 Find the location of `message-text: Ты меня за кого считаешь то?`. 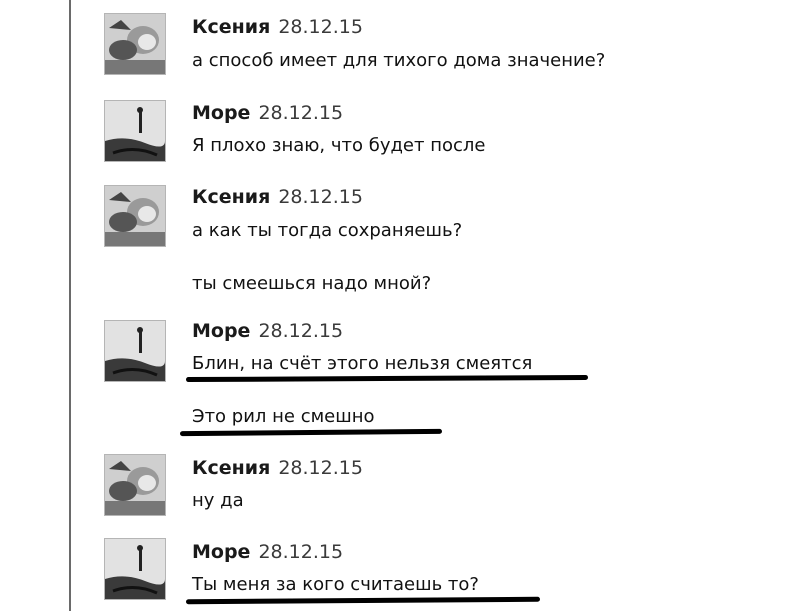

message-text: Ты меня за кого считаешь то? is located at coordinates (335, 584).